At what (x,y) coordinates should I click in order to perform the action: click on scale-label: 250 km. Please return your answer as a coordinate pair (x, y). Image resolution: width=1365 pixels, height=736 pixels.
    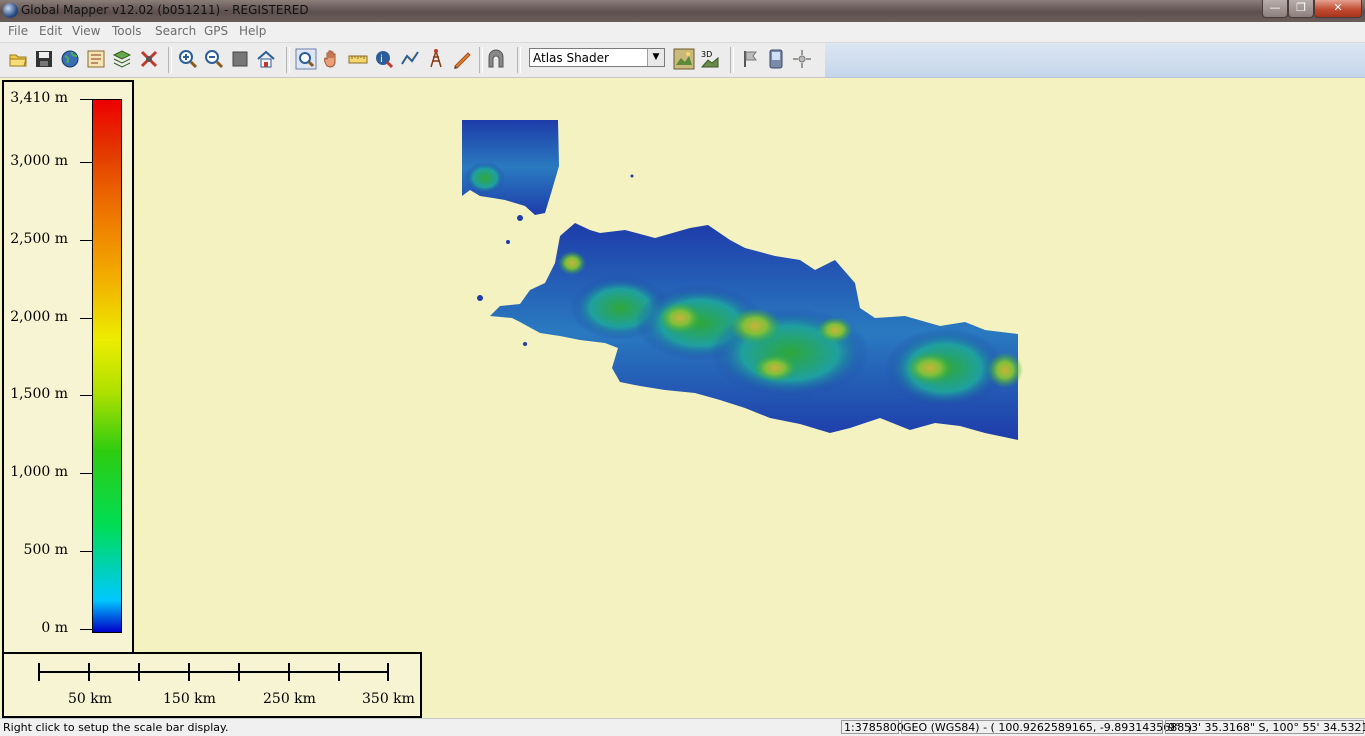
    Looking at the image, I should click on (289, 699).